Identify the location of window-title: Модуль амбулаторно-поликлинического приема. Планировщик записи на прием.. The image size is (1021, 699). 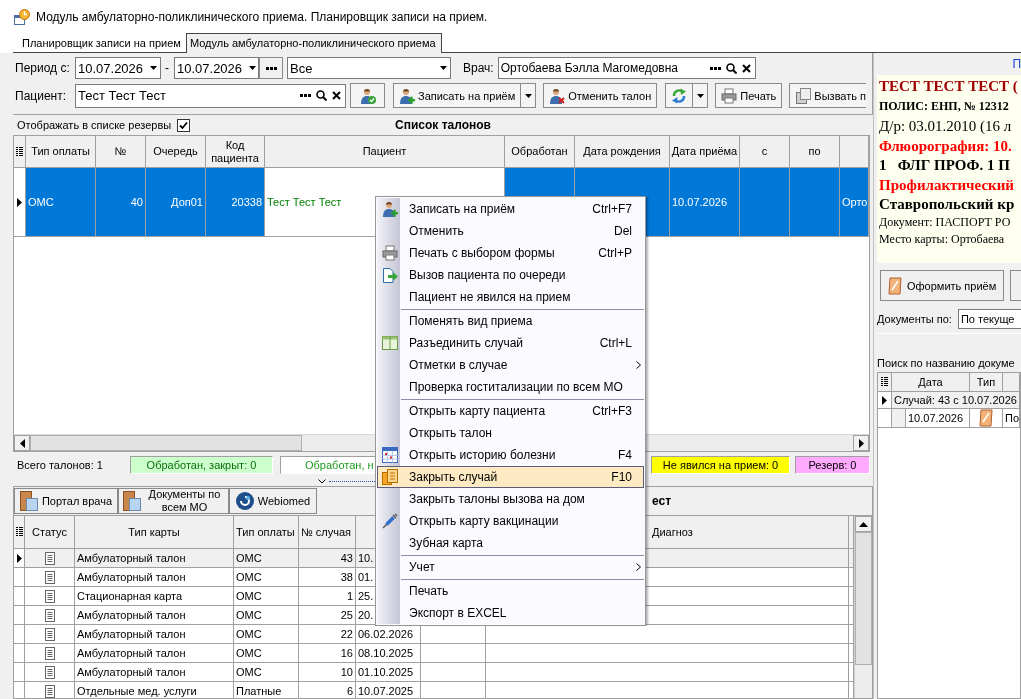
(262, 16).